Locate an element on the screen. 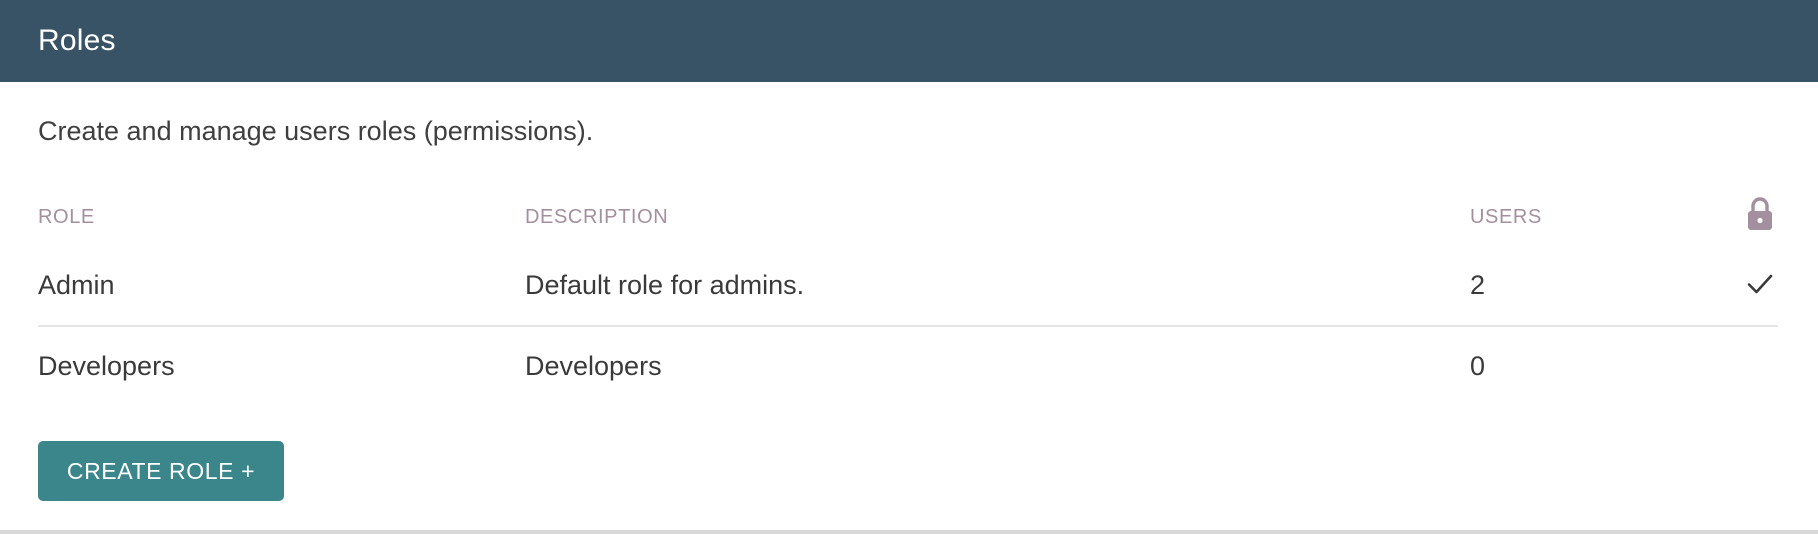 The image size is (1818, 534). role-description: Default role for admins. is located at coordinates (665, 285).